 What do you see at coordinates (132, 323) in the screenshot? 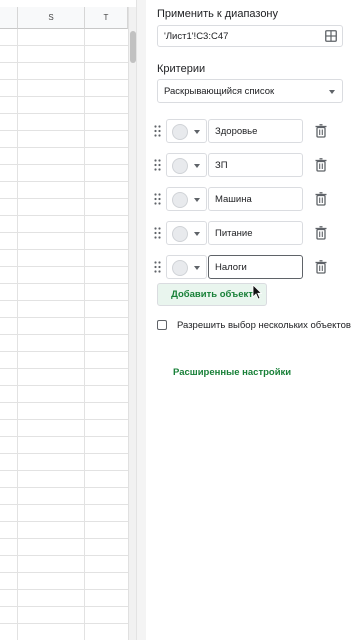
I see `vertical-scrollbar` at bounding box center [132, 323].